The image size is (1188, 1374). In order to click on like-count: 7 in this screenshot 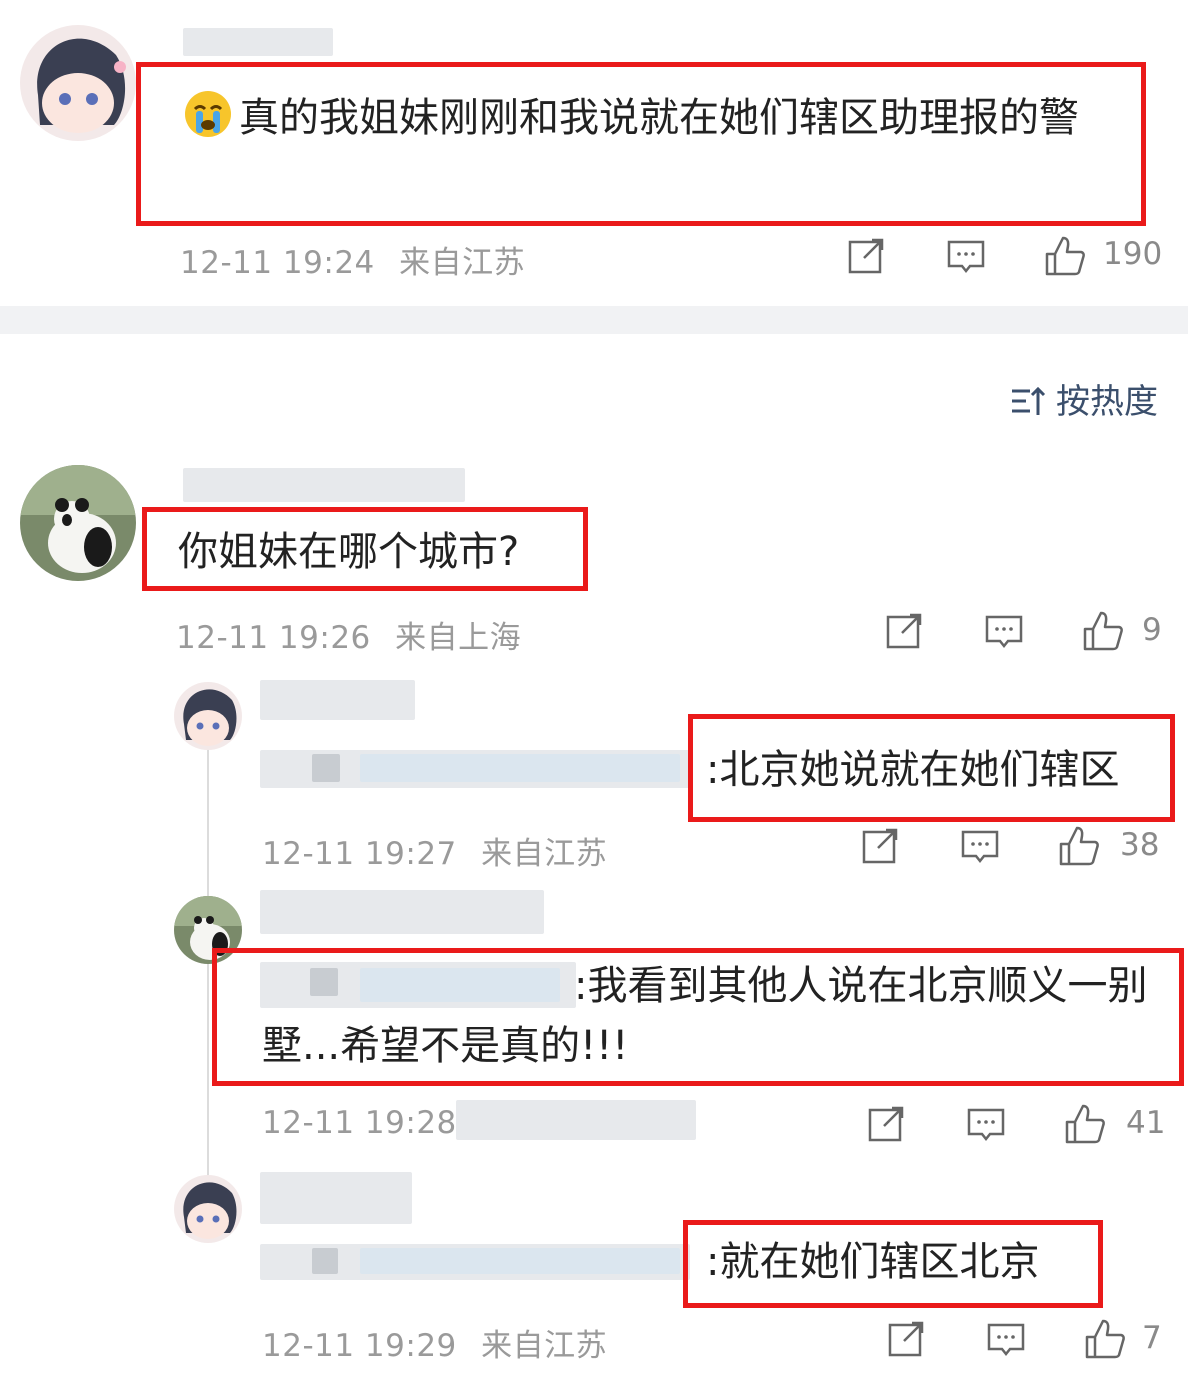, I will do `click(1152, 1338)`.